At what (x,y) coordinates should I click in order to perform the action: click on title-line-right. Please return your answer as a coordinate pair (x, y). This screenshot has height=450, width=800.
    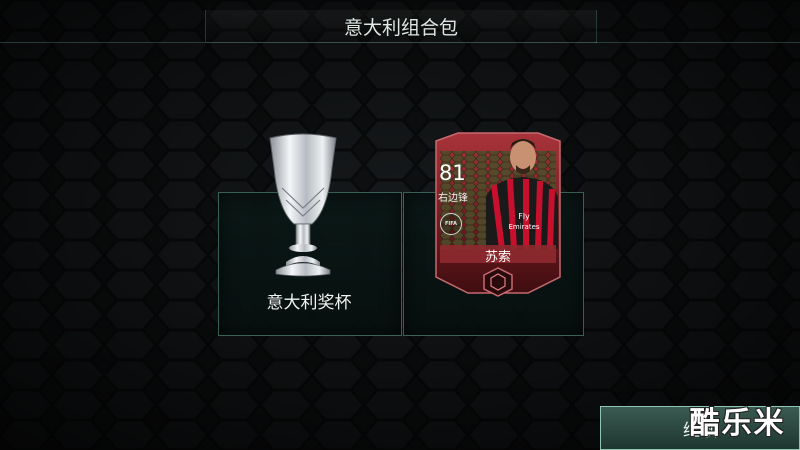
    Looking at the image, I should click on (697, 42).